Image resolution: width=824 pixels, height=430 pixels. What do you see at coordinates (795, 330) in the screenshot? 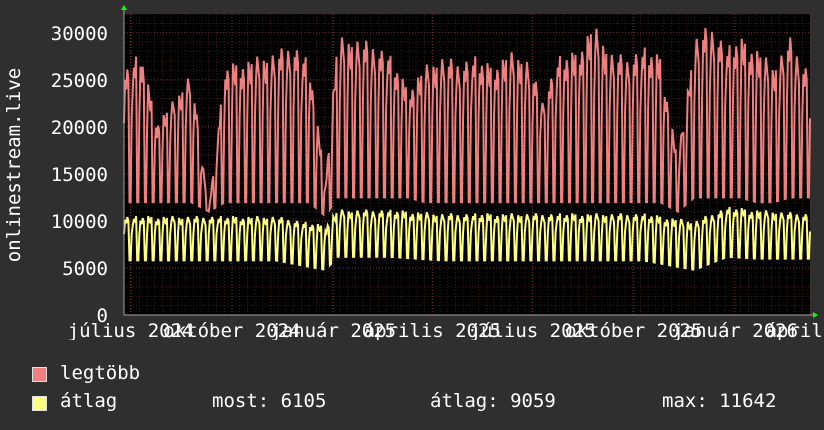
I see `x-tick-label: április 2026` at bounding box center [795, 330].